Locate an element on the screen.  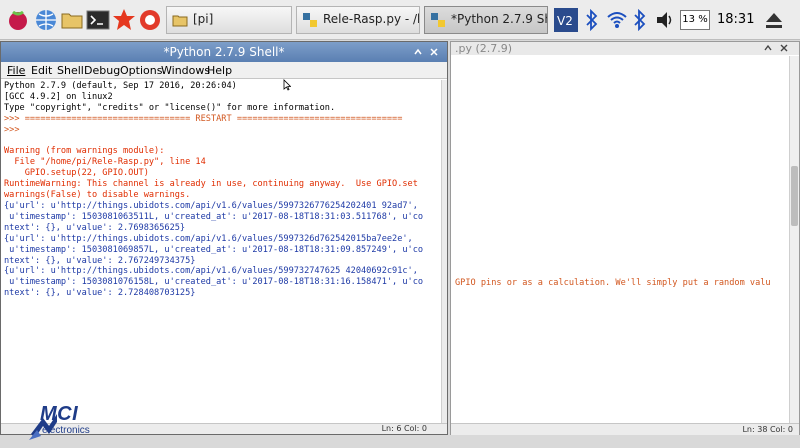
menu-debug: Debug is located at coordinates (102, 70).